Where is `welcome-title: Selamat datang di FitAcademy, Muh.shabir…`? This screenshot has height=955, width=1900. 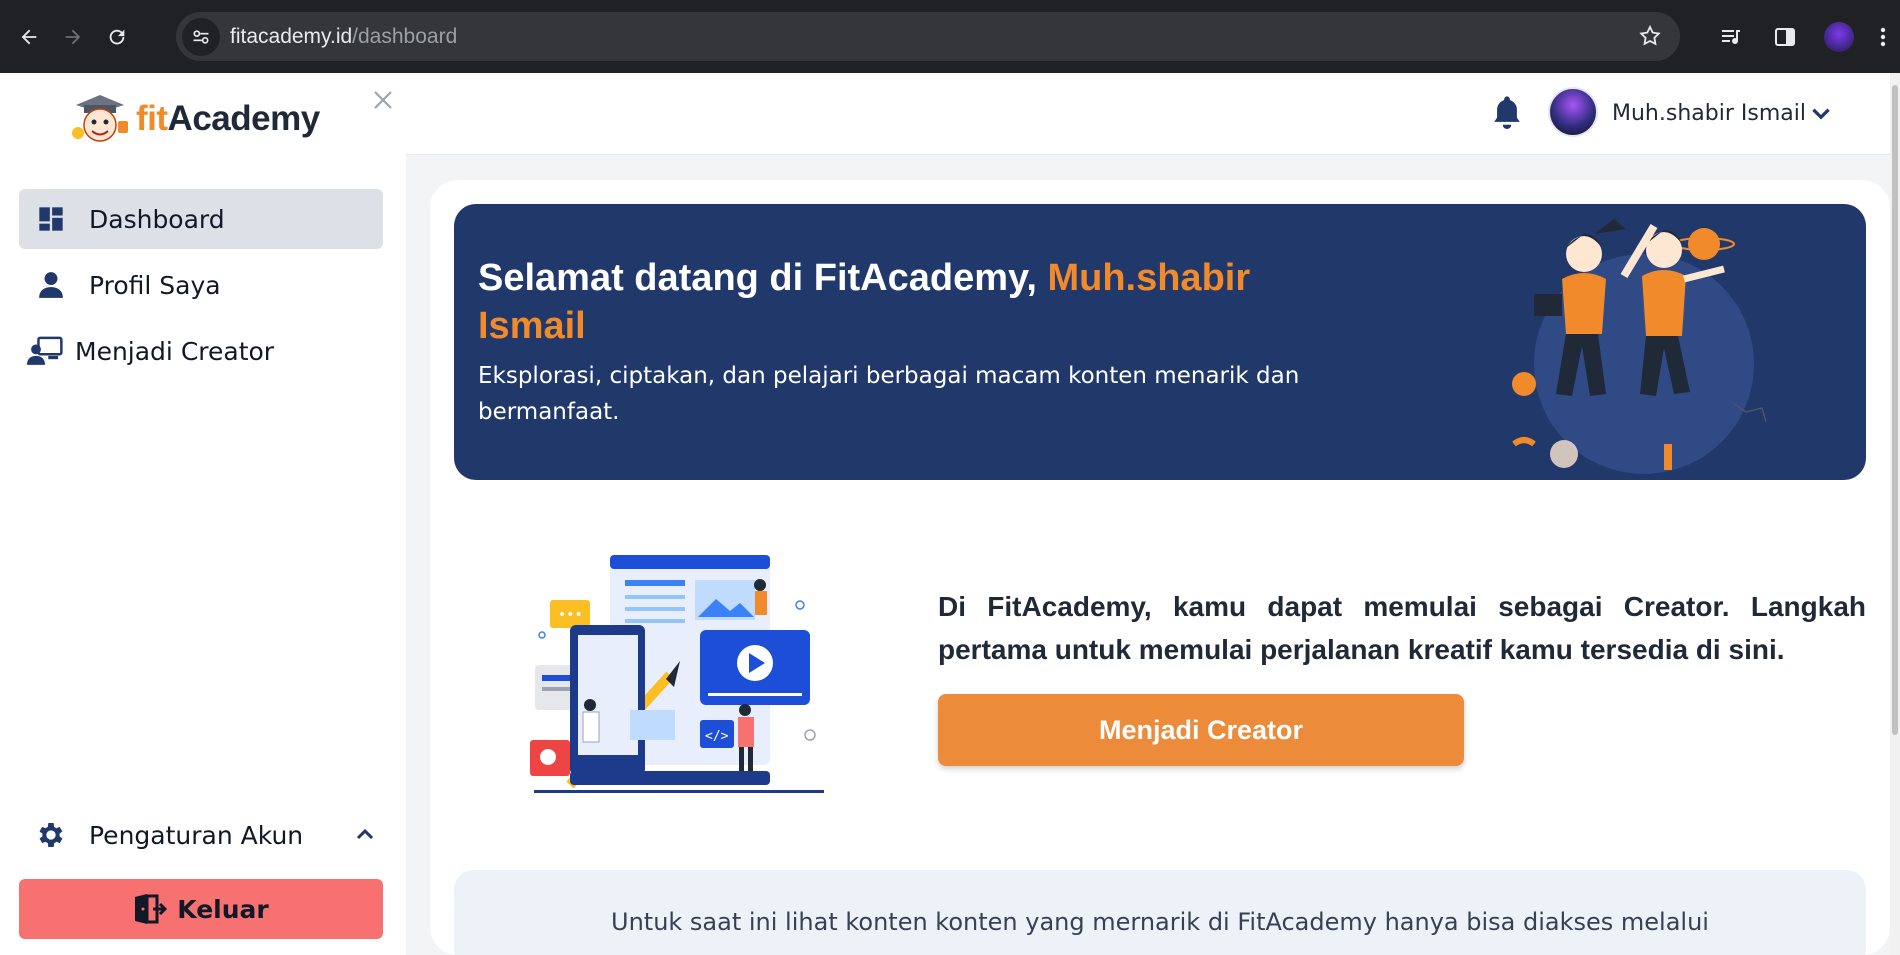
welcome-title: Selamat datang di FitAcademy, Muh.shabir… is located at coordinates (908, 302).